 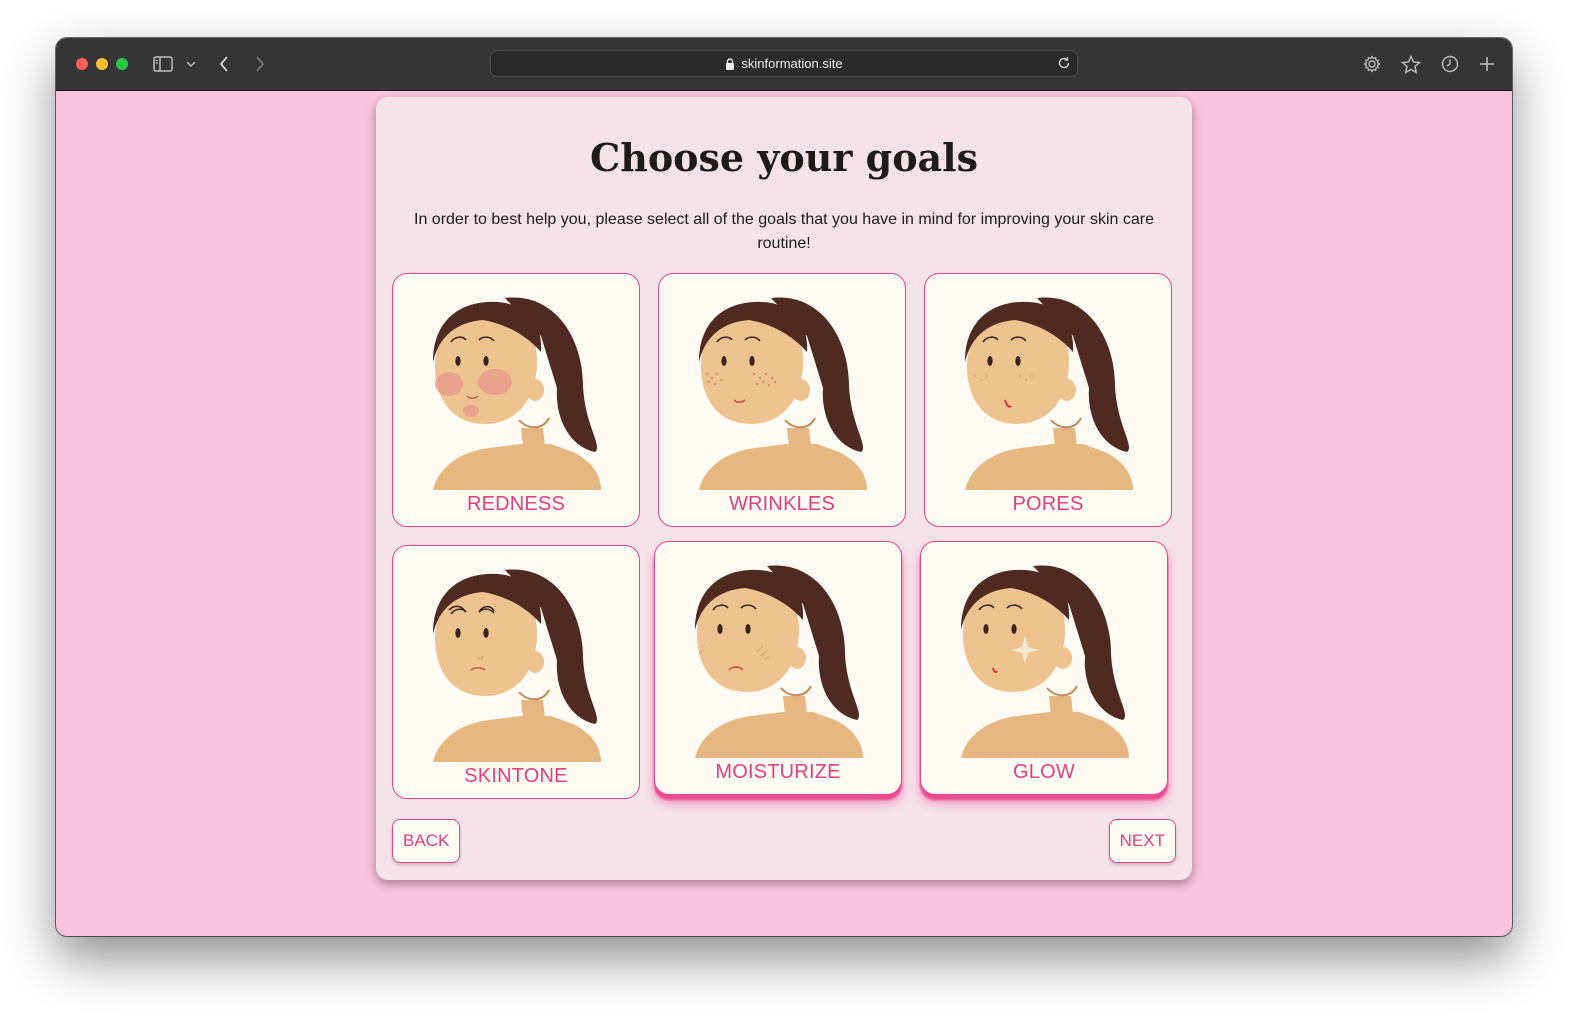 What do you see at coordinates (778, 772) in the screenshot?
I see `goal-label: MOISTURIZE` at bounding box center [778, 772].